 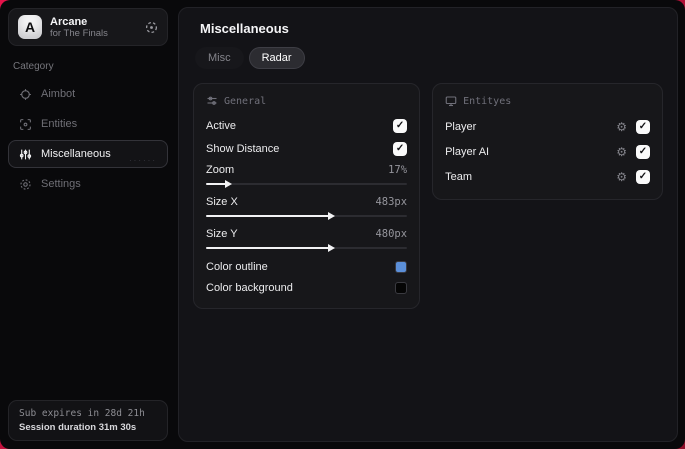 I want to click on setting-label: Show Distance, so click(x=243, y=148).